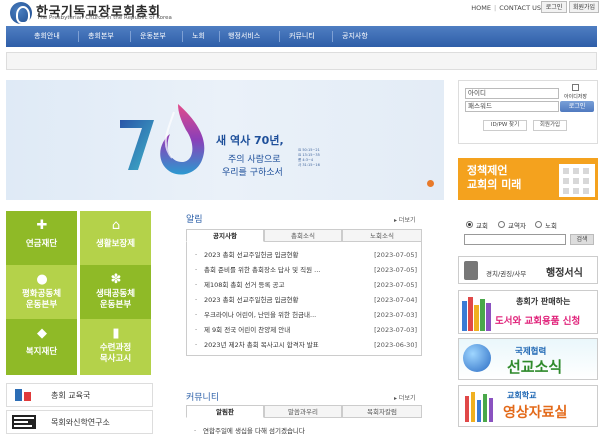 The height and width of the screenshot is (438, 603). What do you see at coordinates (355, 36) in the screenshot?
I see `nav-item-notice: 공지사항` at bounding box center [355, 36].